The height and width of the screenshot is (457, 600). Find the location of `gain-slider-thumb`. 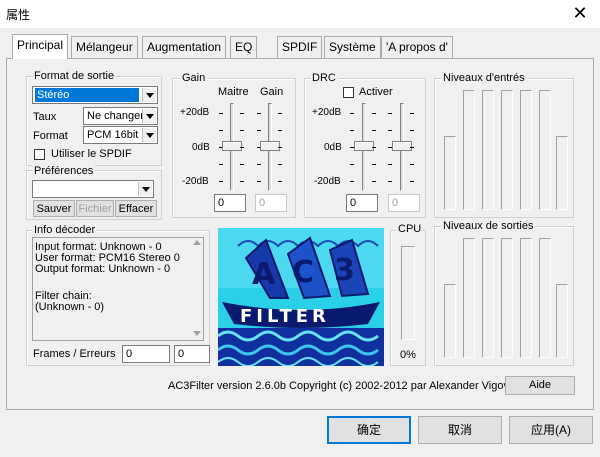

gain-slider-thumb is located at coordinates (270, 146).